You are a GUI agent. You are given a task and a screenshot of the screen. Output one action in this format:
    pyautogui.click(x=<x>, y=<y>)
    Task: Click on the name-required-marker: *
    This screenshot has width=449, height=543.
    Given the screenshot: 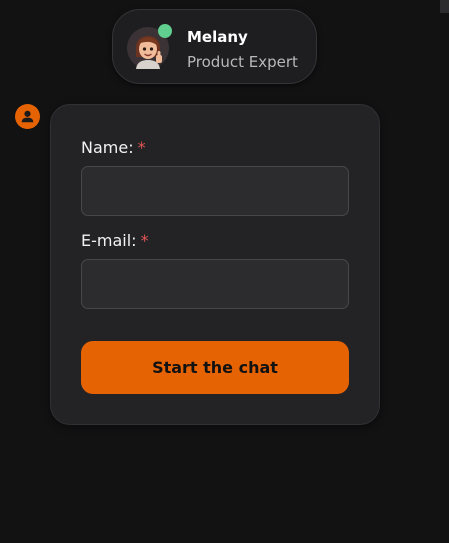 What is the action you would take?
    pyautogui.click(x=141, y=147)
    